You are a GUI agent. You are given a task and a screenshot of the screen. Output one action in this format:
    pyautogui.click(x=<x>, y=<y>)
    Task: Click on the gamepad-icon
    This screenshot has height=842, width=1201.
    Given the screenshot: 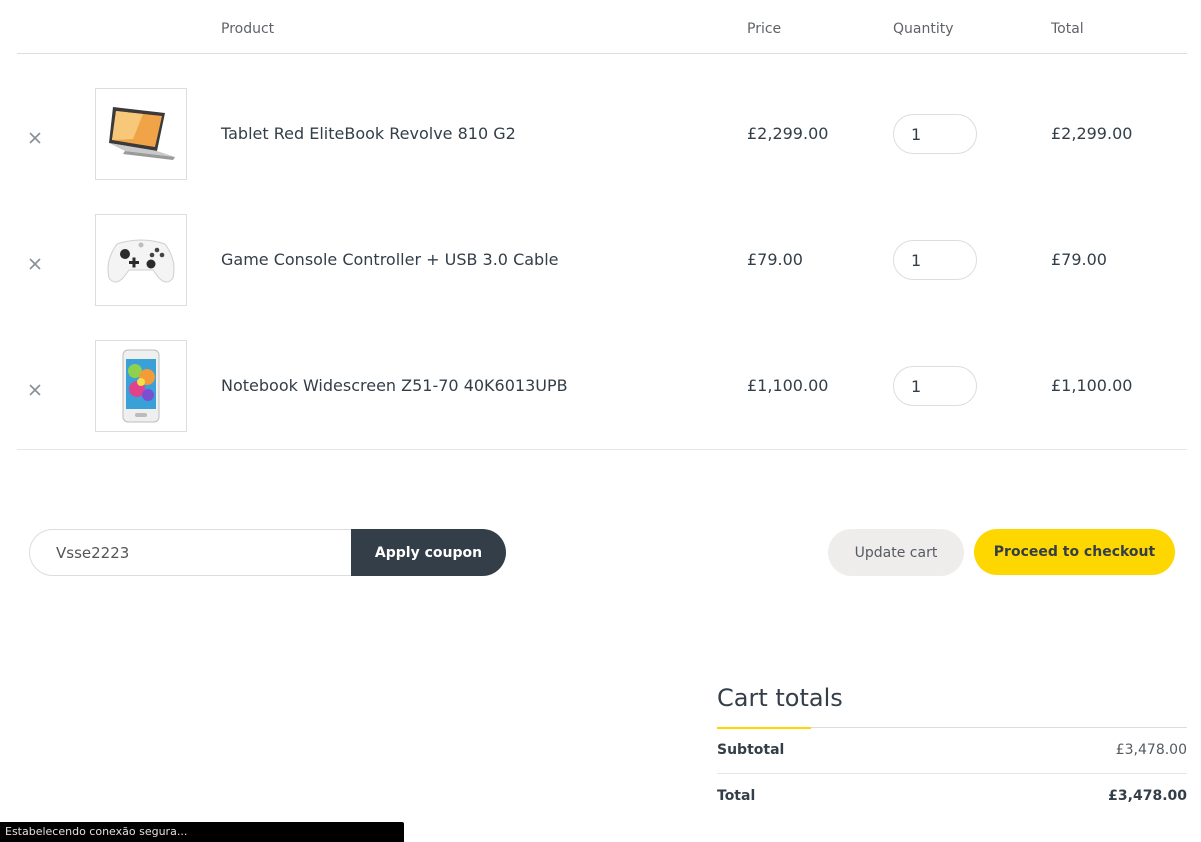 What is the action you would take?
    pyautogui.click(x=141, y=261)
    